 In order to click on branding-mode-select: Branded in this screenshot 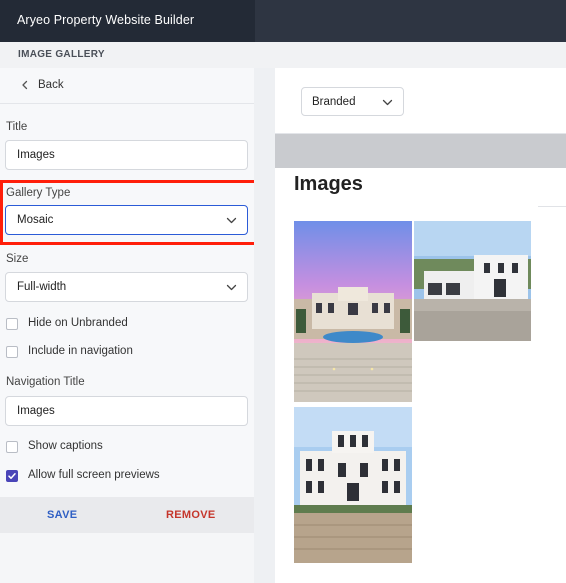, I will do `click(352, 101)`.